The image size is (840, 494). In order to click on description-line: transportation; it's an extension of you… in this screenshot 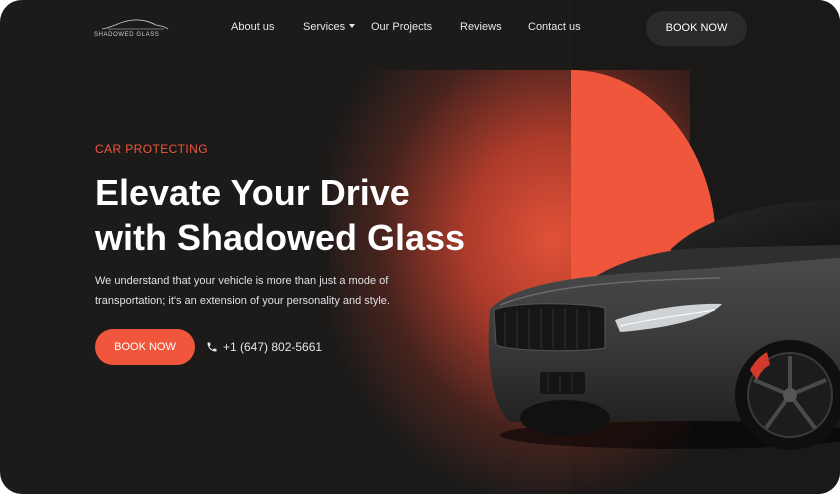, I will do `click(242, 301)`.